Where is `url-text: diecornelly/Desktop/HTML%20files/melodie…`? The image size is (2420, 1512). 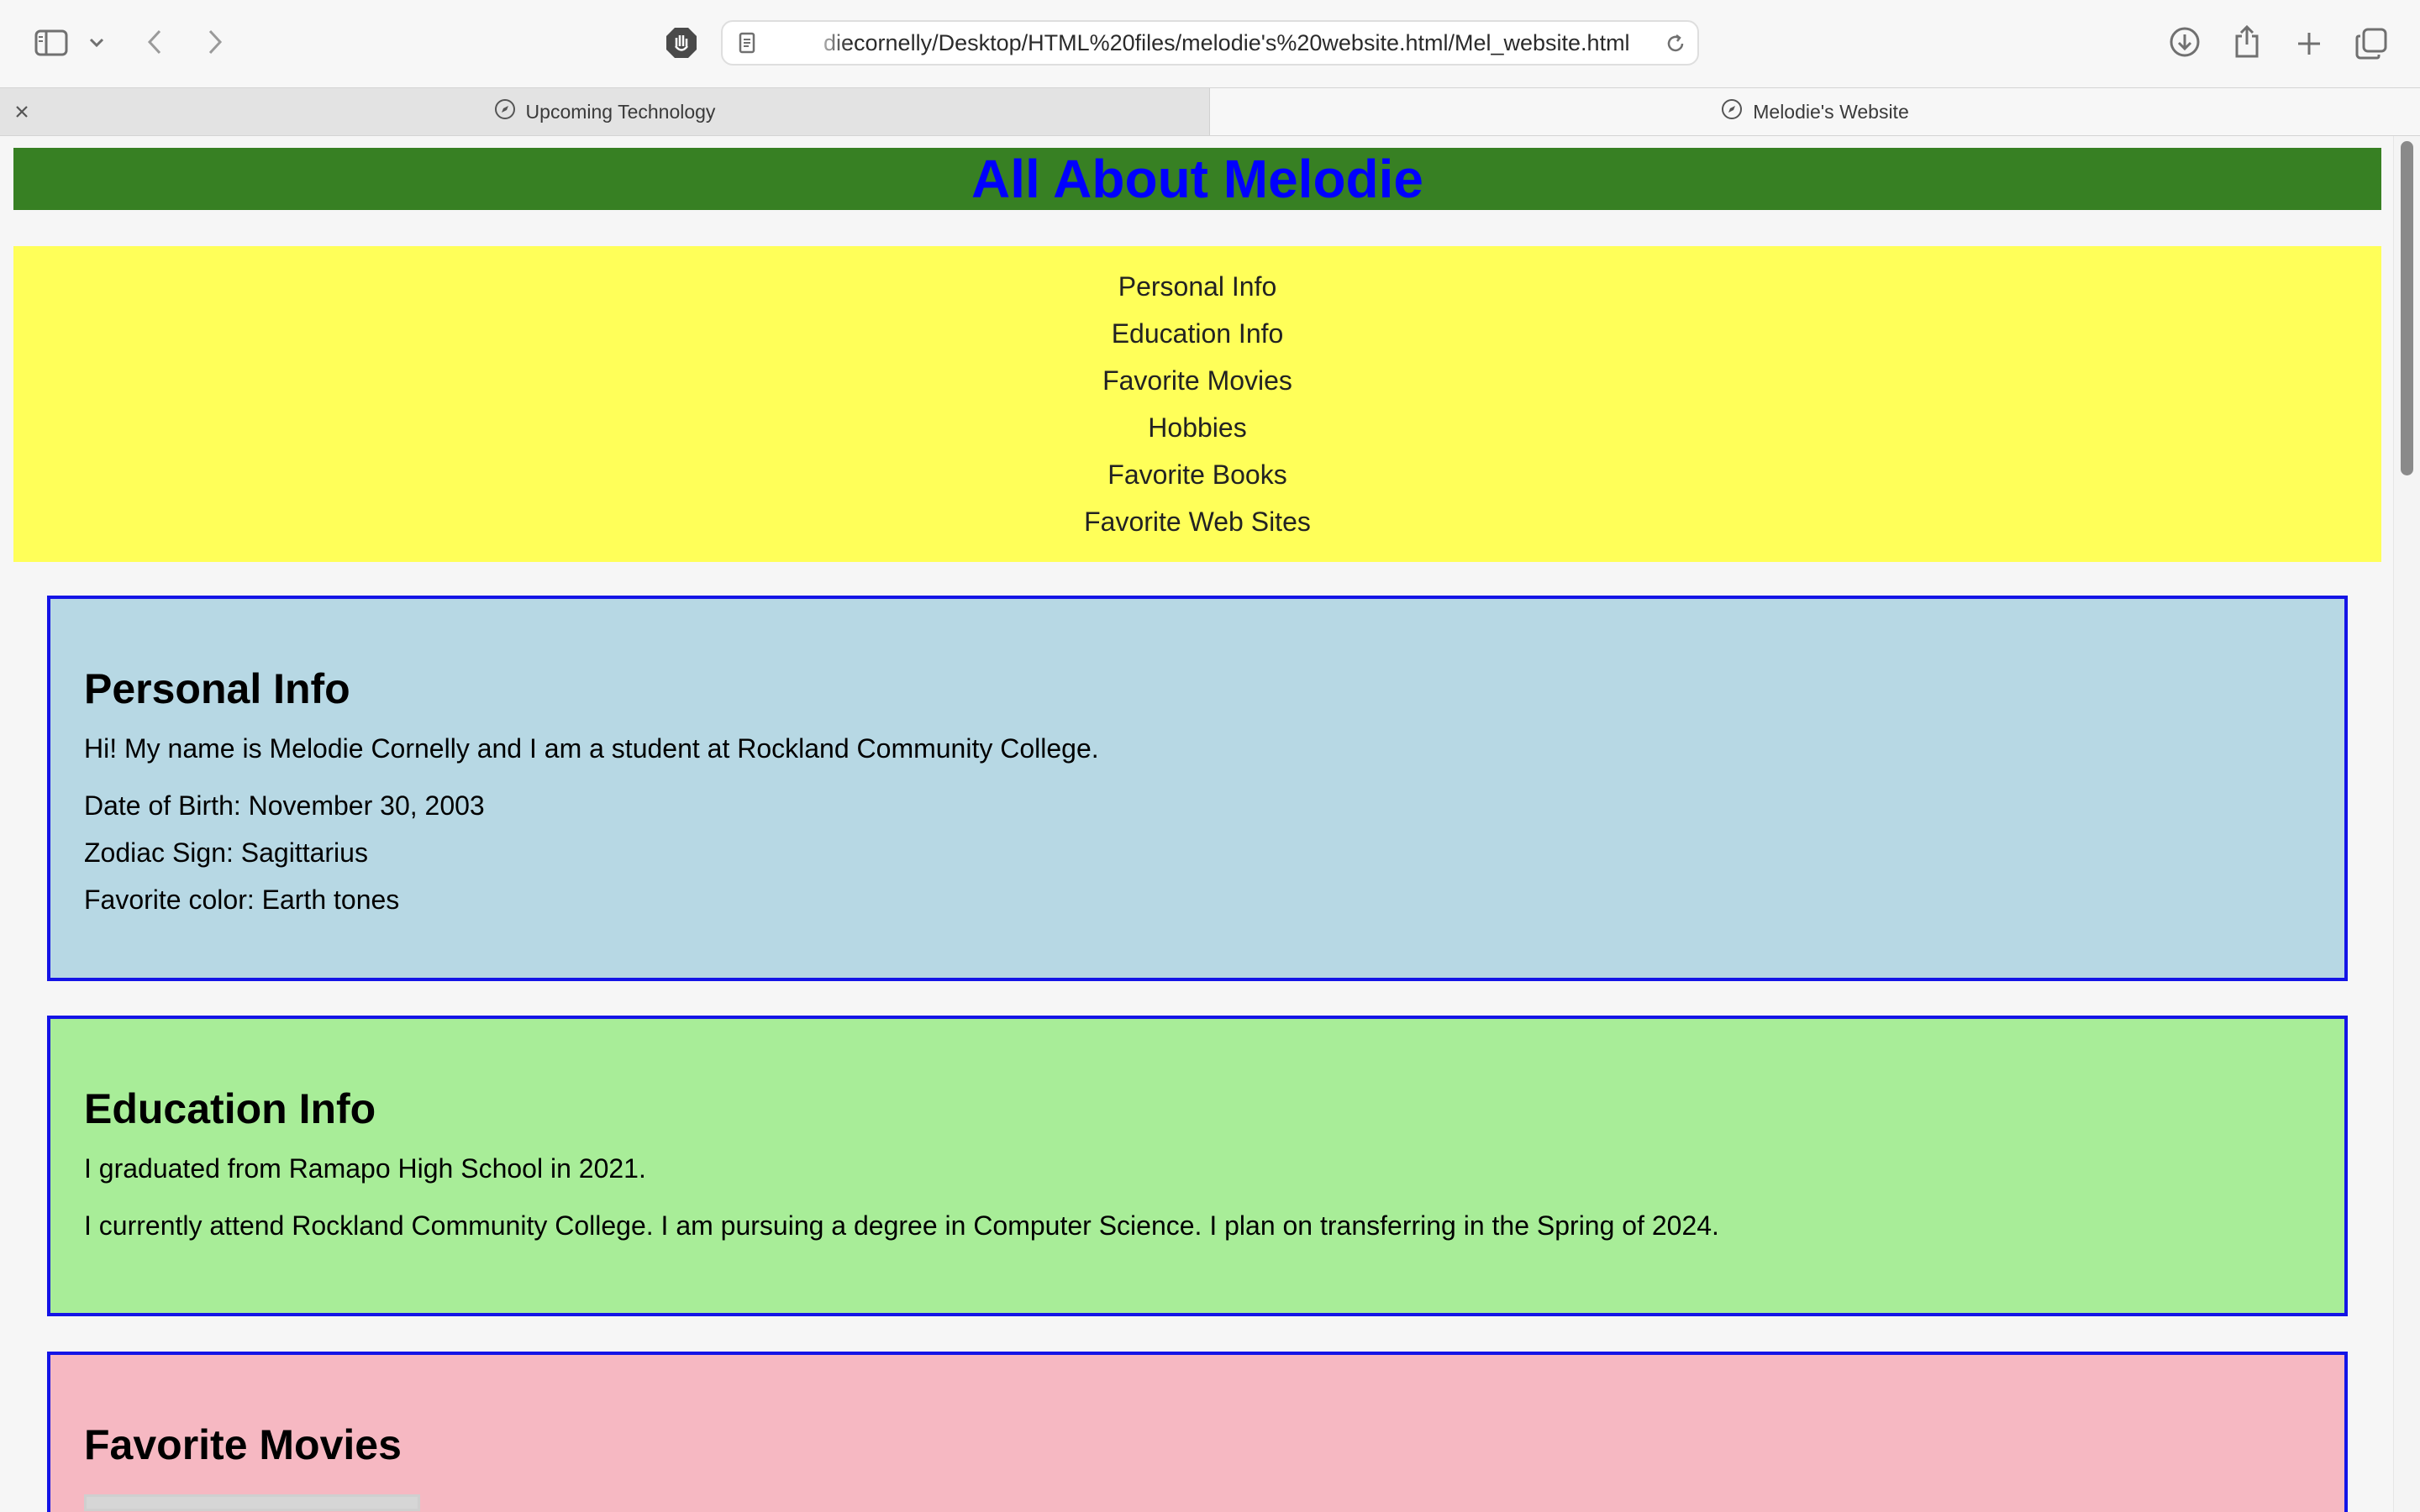
url-text: diecornelly/Desktop/HTML%20files/melodie… is located at coordinates (1210, 43).